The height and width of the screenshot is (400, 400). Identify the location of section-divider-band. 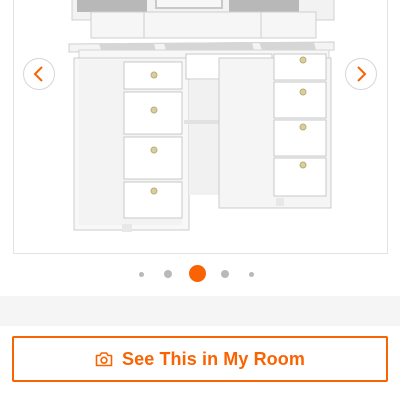
(200, 311).